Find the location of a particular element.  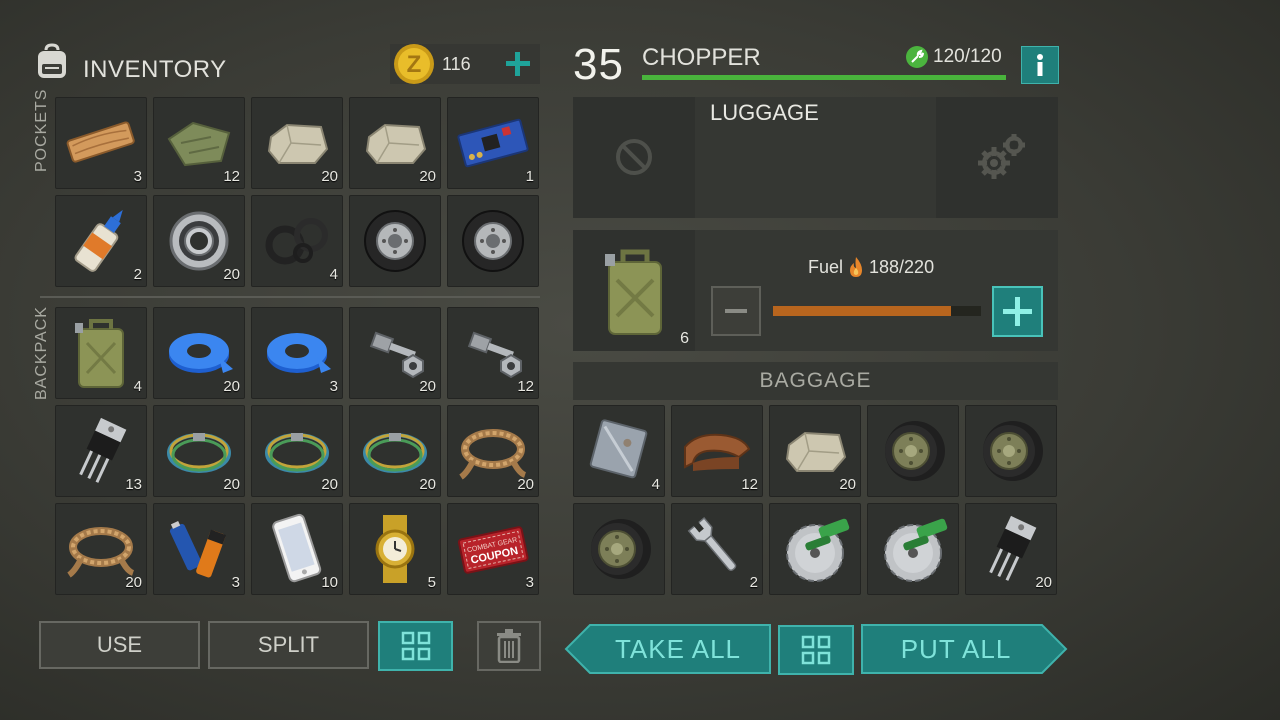

sort-baggage-button is located at coordinates (816, 650).